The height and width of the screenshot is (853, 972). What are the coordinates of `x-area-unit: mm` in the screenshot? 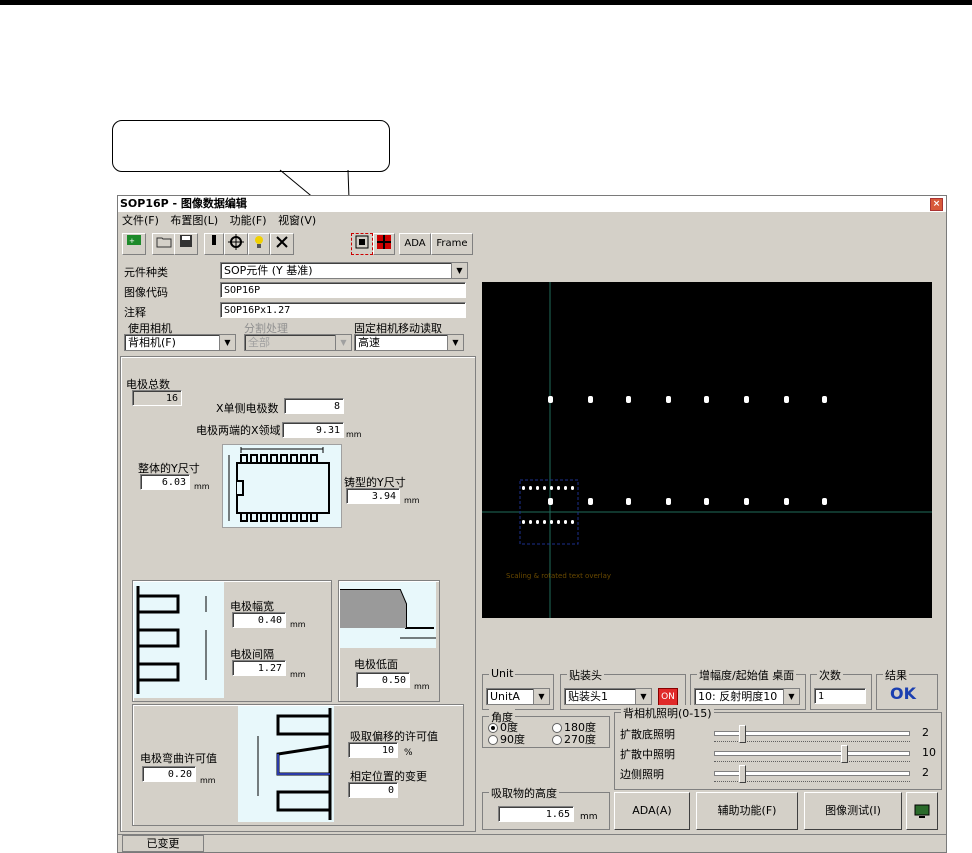 It's located at (354, 434).